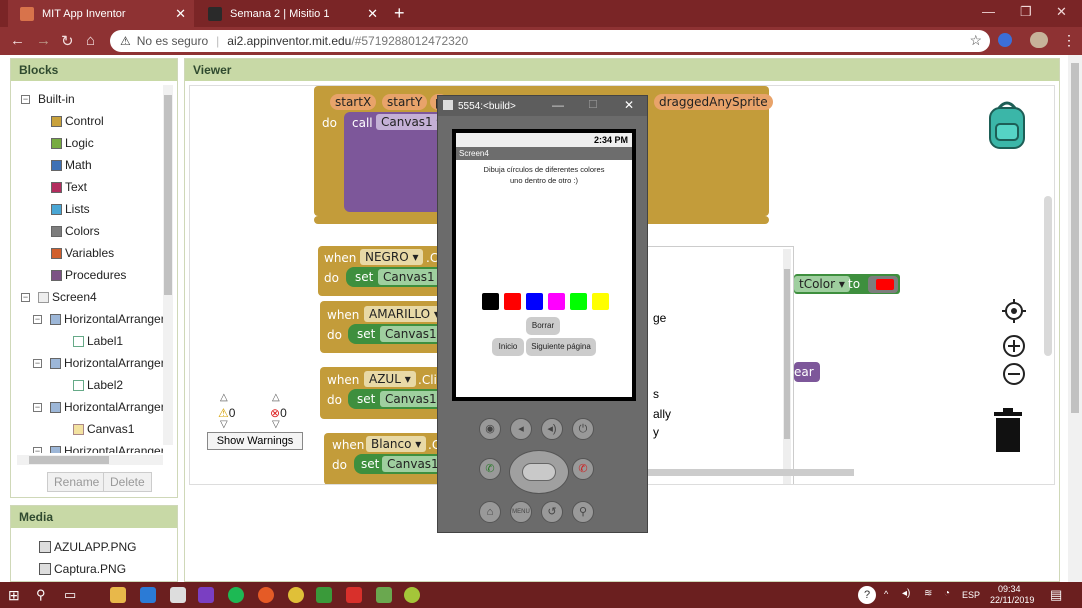 The width and height of the screenshot is (1082, 608). I want to click on task-view-icon: ▭, so click(70, 595).